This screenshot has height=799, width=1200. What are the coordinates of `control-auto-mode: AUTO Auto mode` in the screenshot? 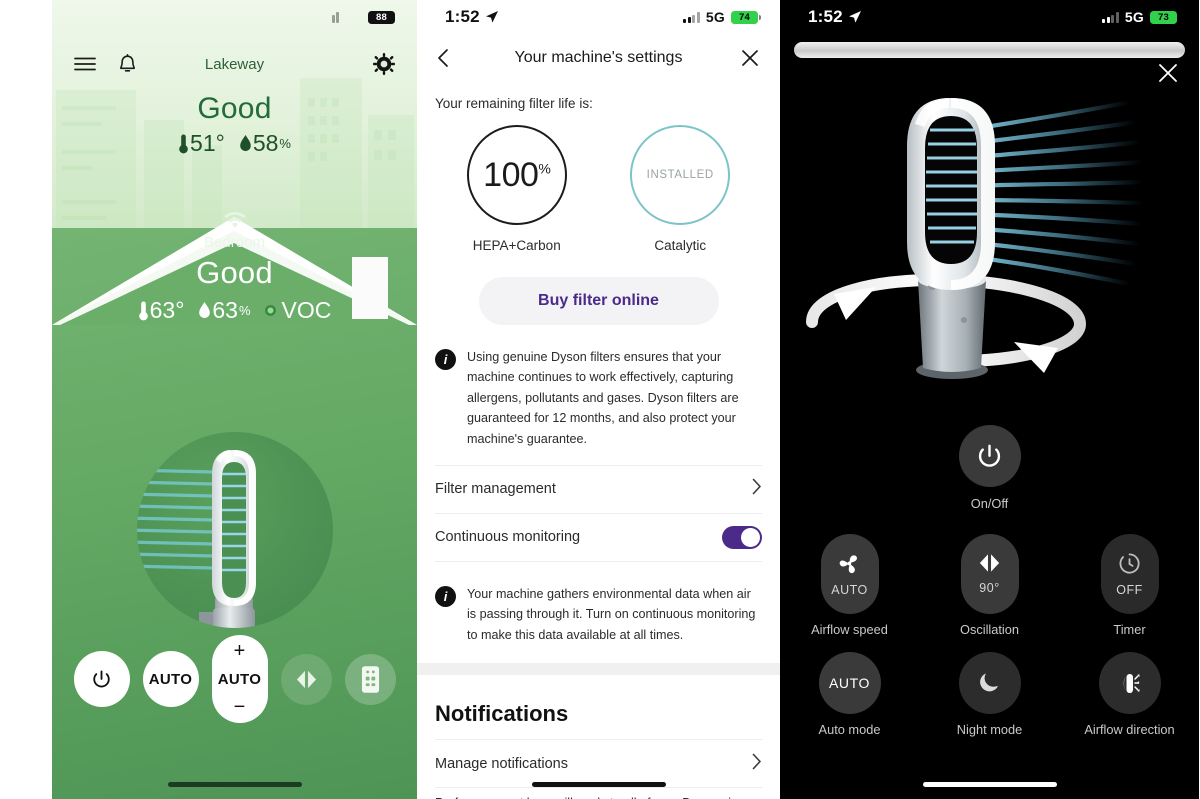 It's located at (850, 694).